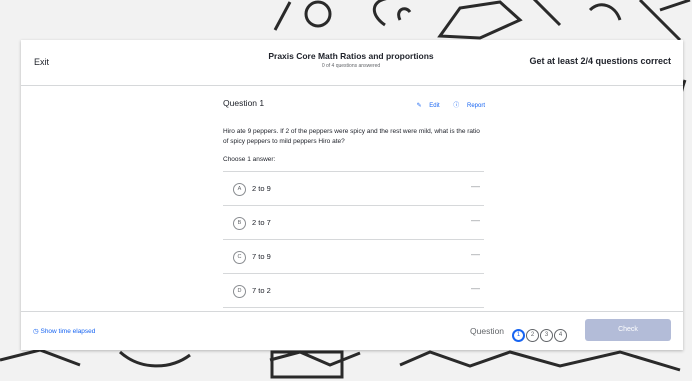 This screenshot has width=692, height=381. I want to click on info-icon: ⓘ, so click(456, 106).